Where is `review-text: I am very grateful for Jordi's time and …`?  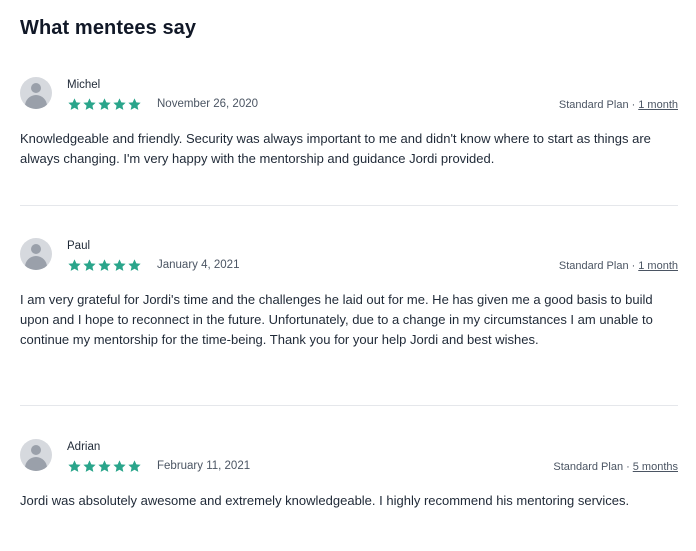 review-text: I am very grateful for Jordi's time and … is located at coordinates (336, 319).